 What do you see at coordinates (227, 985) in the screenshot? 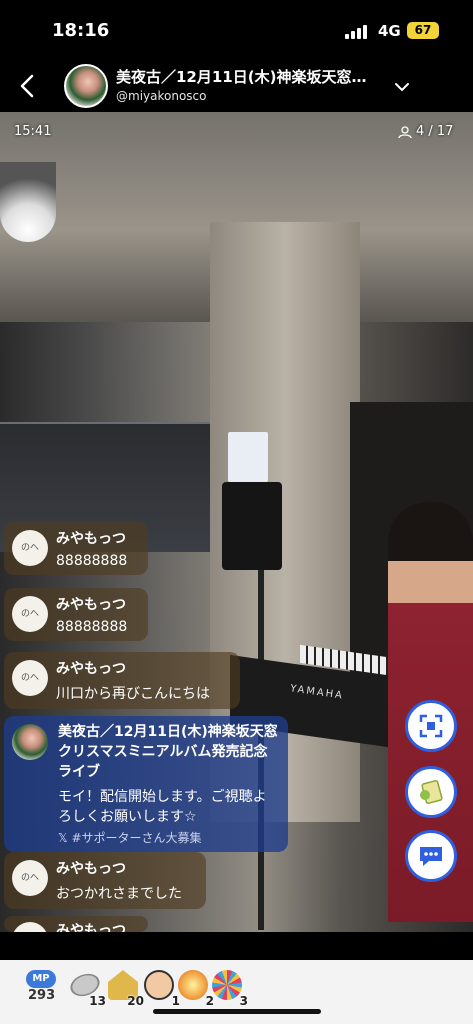
I see `fireworks-icon` at bounding box center [227, 985].